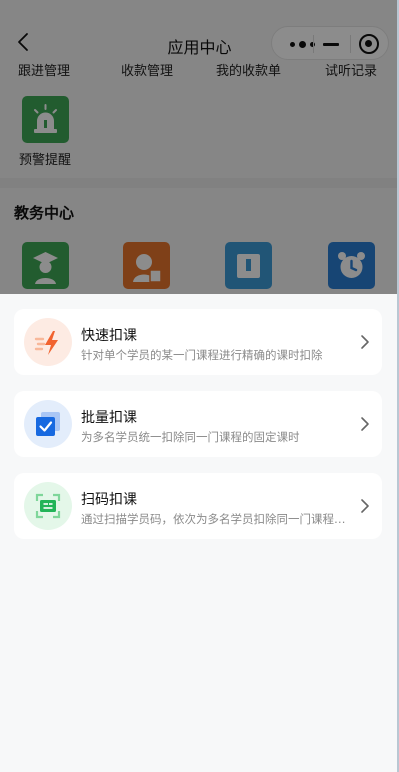 This screenshot has width=399, height=772. I want to click on option-desc-scan-deduct: 通过扫描学员码，依次为多名学员扣除同一门课程的课时, so click(215, 519).